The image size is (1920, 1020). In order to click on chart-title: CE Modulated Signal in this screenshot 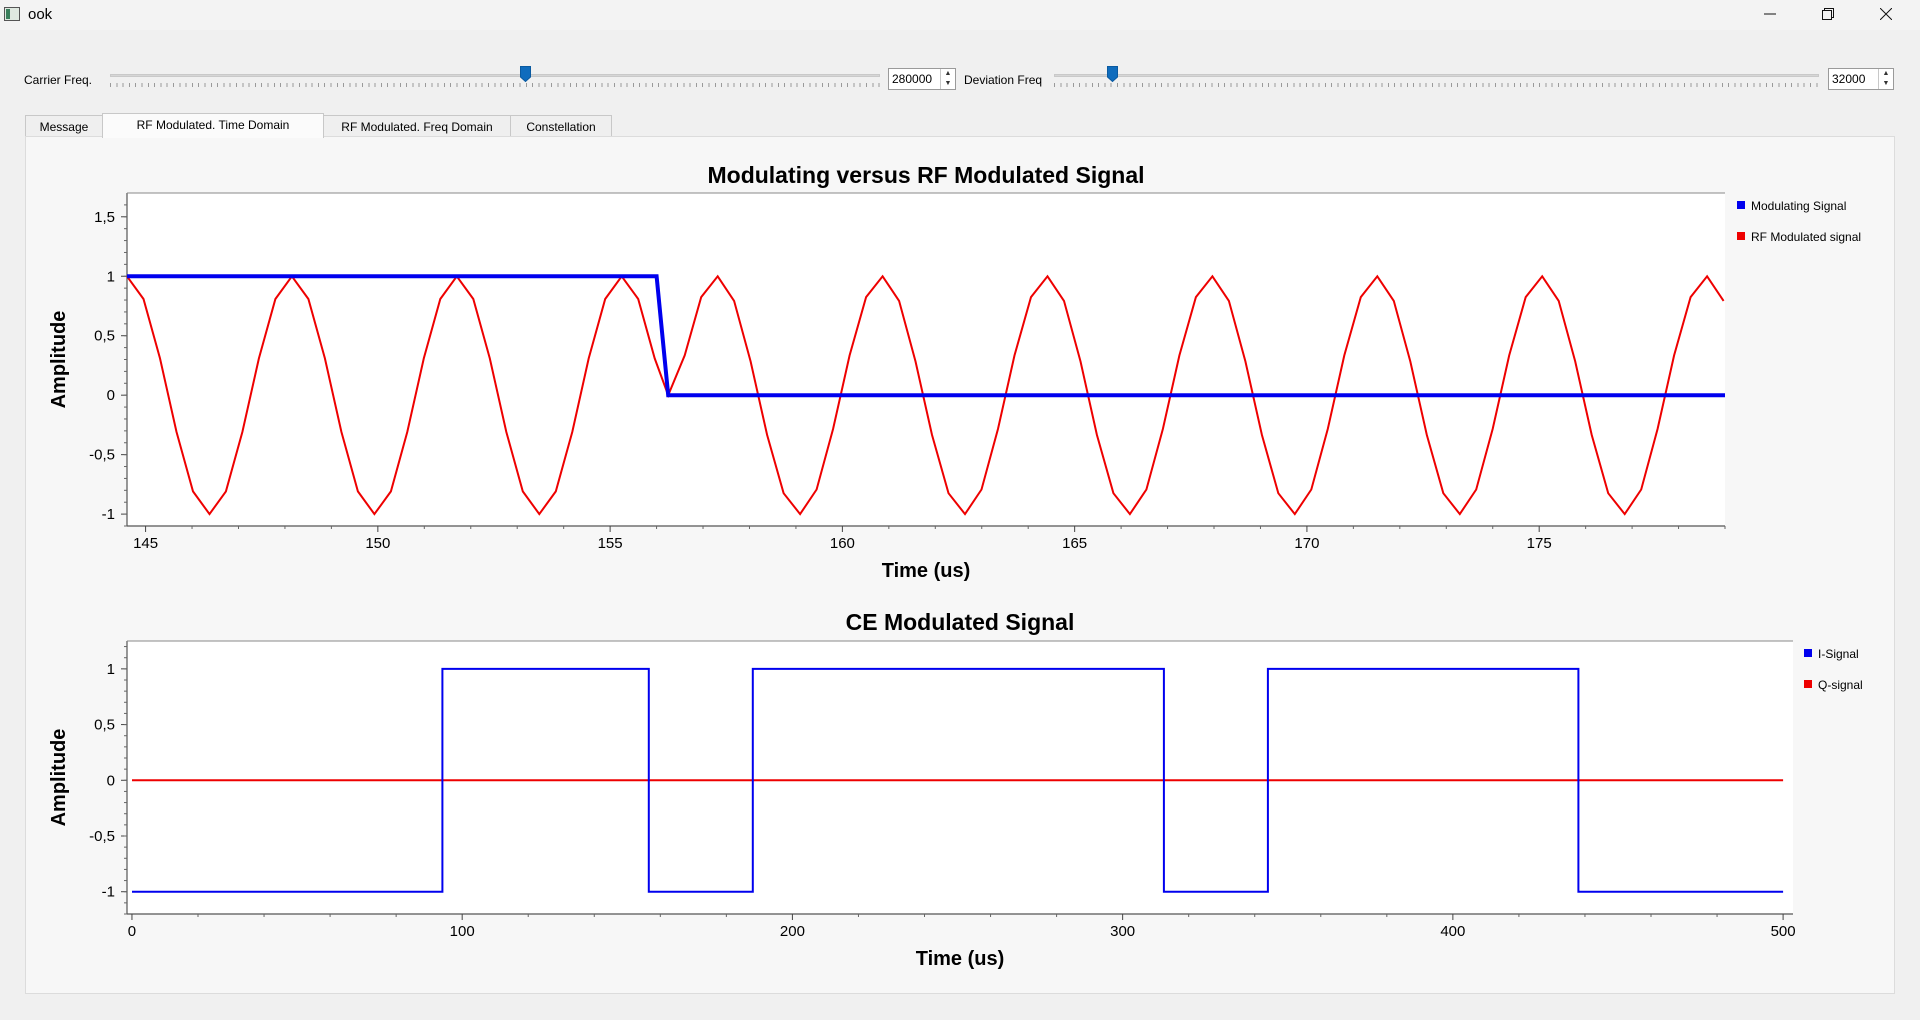, I will do `click(960, 622)`.